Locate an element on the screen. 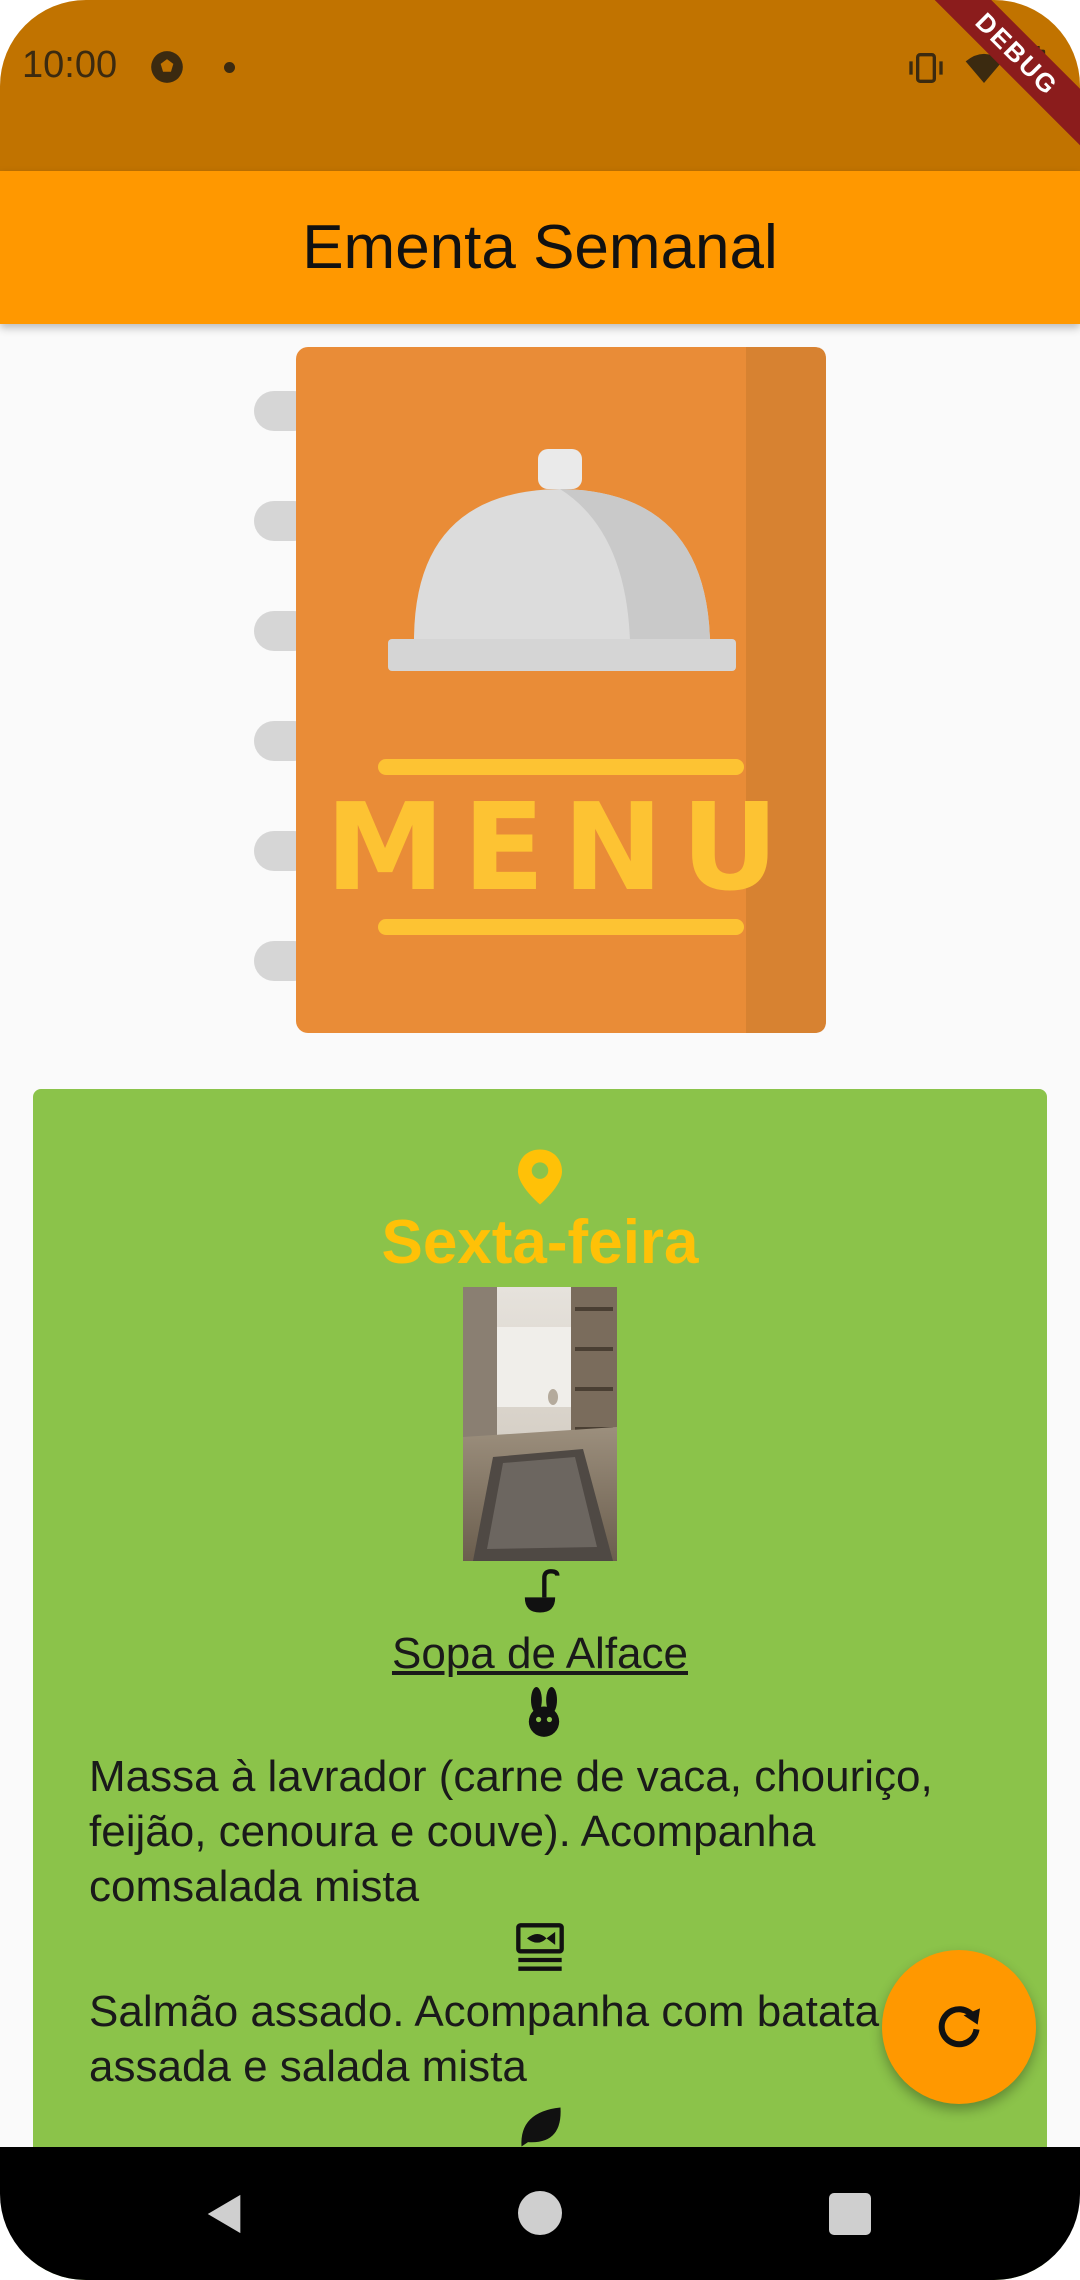 The height and width of the screenshot is (2280, 1080). leaf-icon is located at coordinates (541, 2127).